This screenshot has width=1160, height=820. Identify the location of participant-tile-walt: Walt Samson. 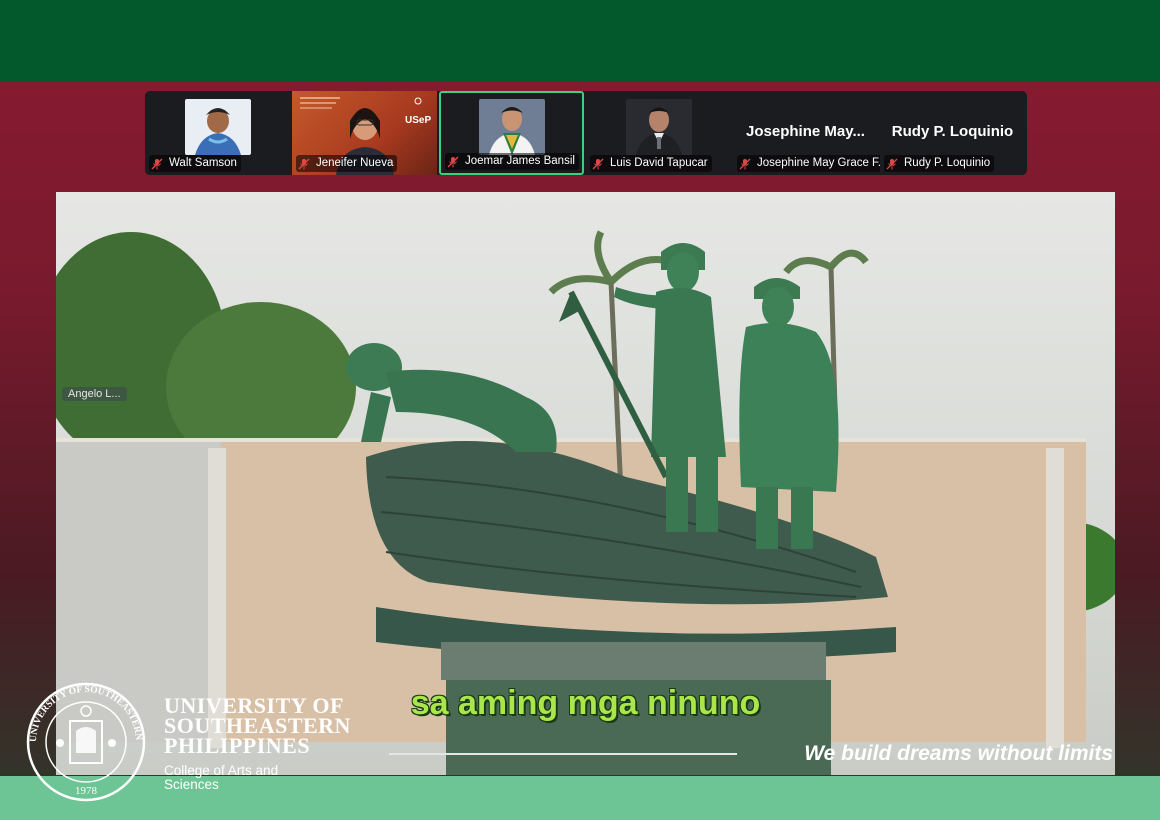
(217, 133).